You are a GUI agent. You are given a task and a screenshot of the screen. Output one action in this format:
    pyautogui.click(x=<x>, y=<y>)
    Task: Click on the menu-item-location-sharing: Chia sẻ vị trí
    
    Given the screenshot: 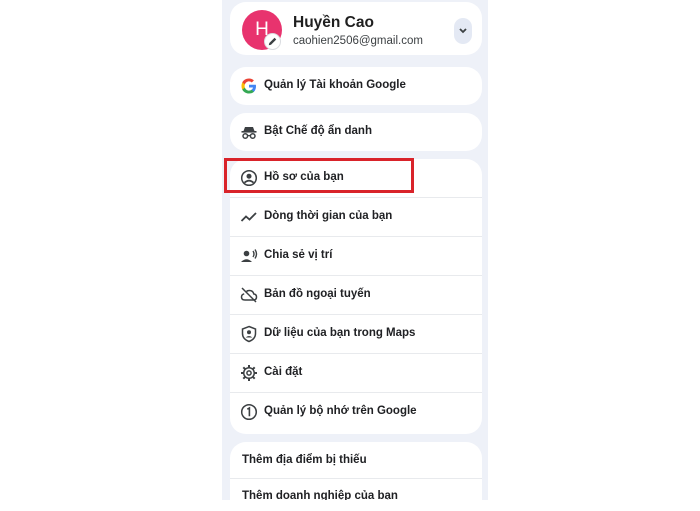 What is the action you would take?
    pyautogui.click(x=356, y=256)
    